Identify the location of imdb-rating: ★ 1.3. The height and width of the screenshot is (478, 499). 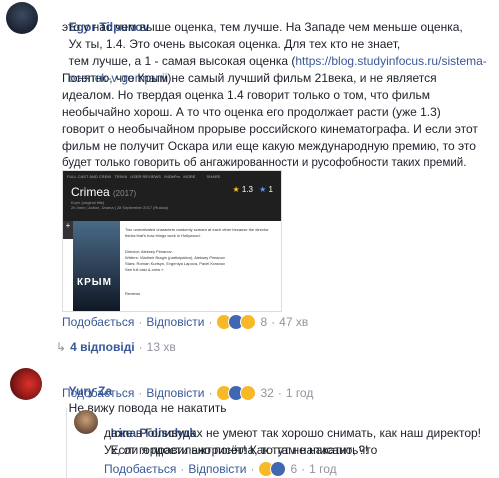
(242, 189).